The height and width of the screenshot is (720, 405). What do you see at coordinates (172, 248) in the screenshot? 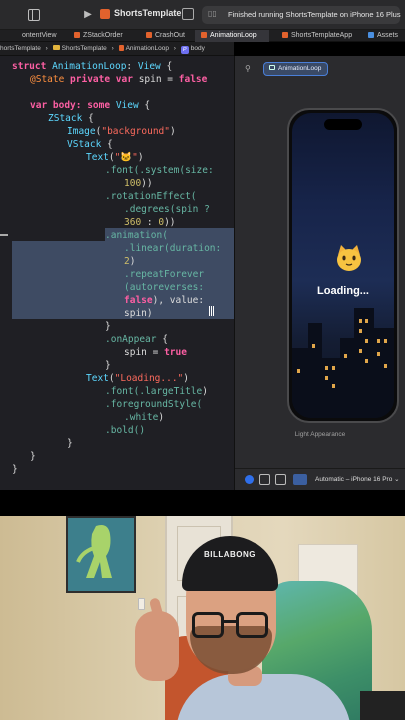
I see `code-line: .linear(duration:` at bounding box center [172, 248].